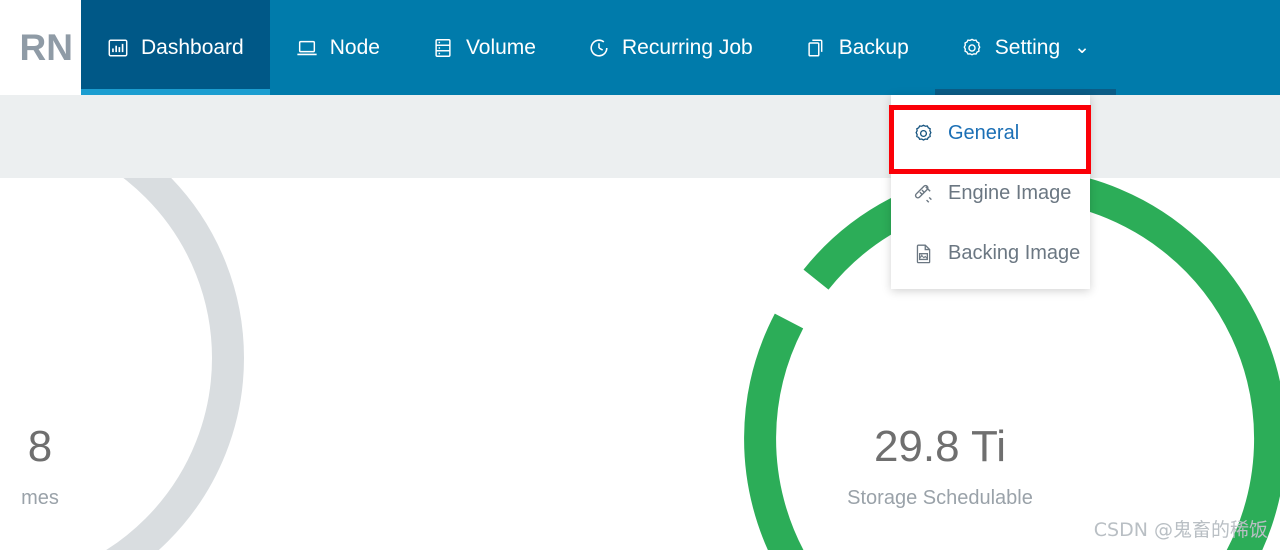 This screenshot has height=550, width=1280. Describe the element at coordinates (120, 465) in the screenshot. I see `volumes-gauge-labels: 8 mes` at that location.